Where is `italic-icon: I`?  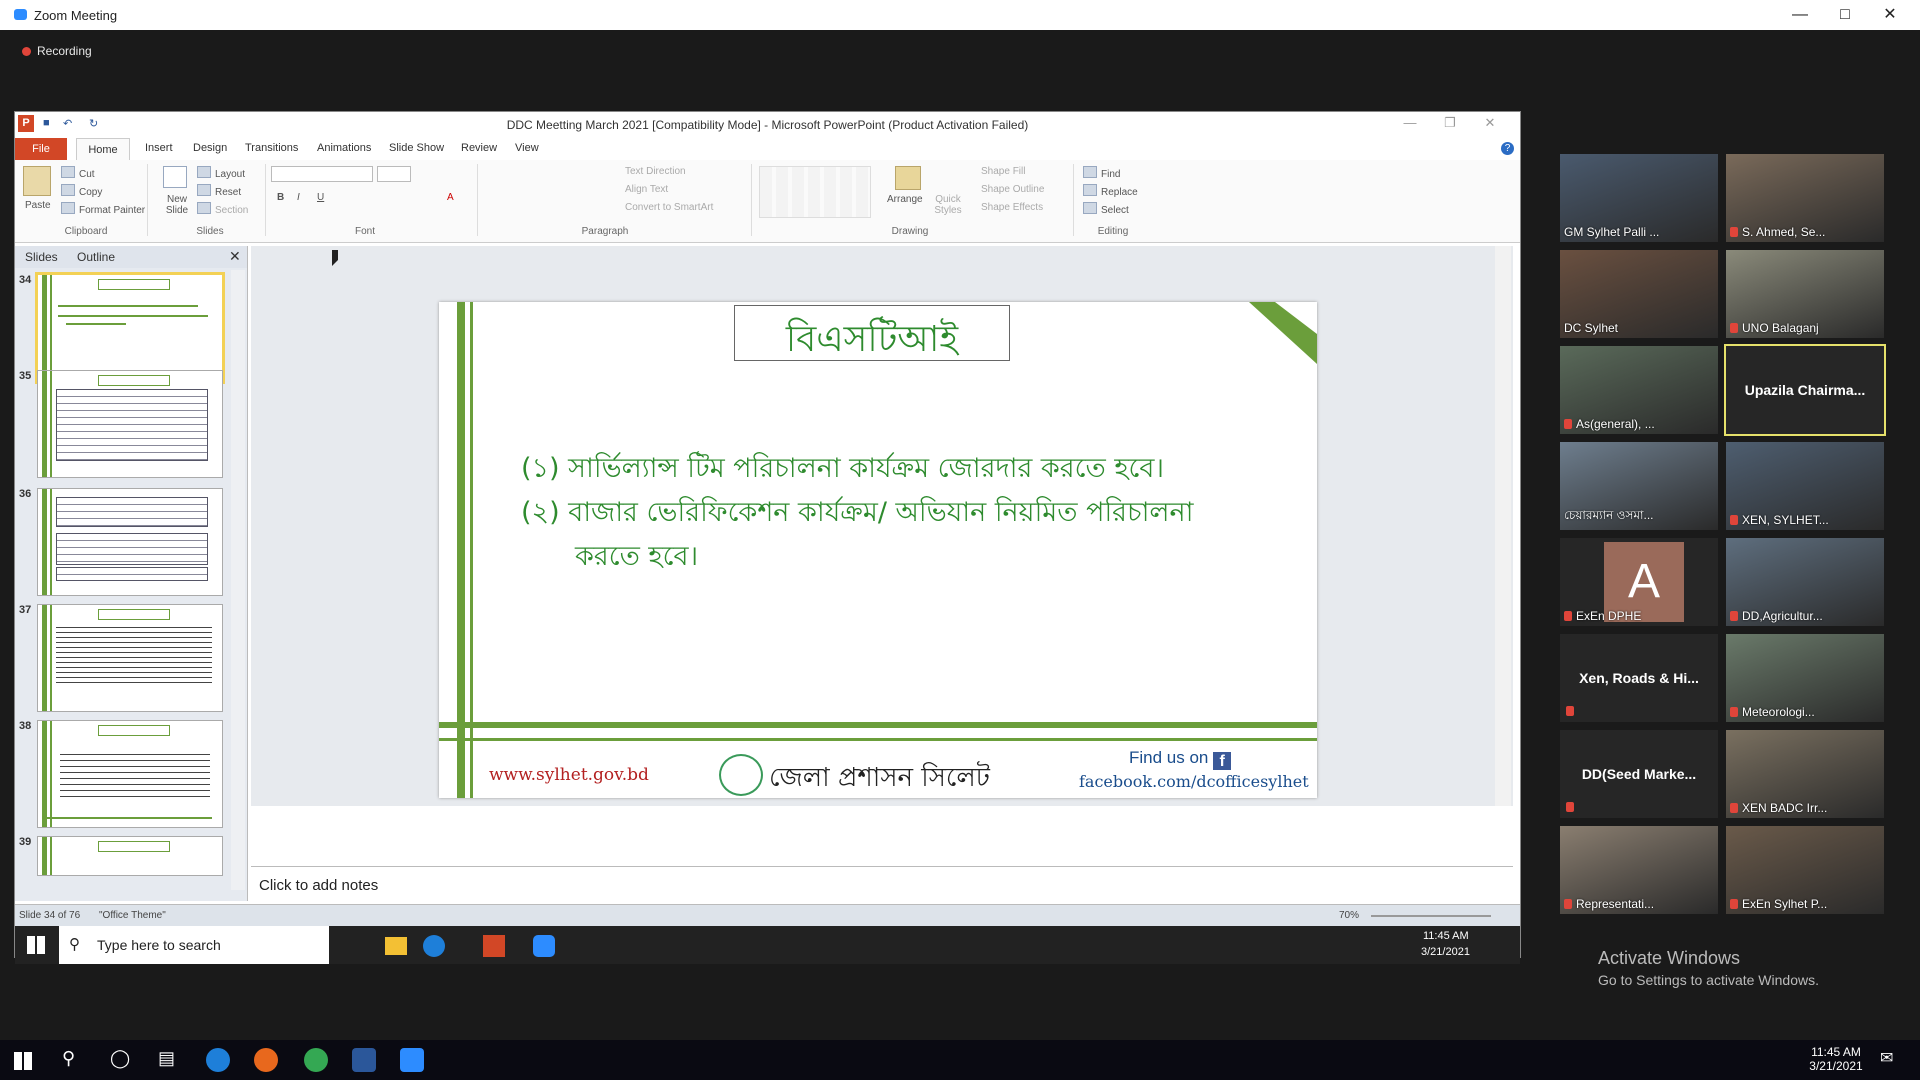 italic-icon: I is located at coordinates (298, 197).